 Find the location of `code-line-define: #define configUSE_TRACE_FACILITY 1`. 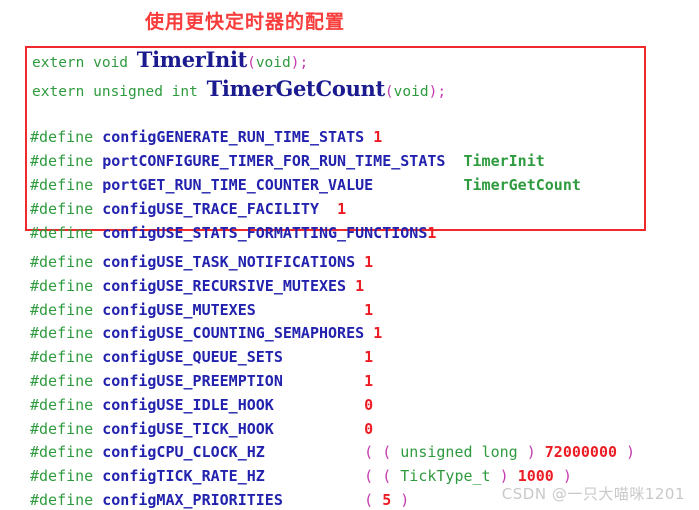

code-line-define: #define configUSE_TRACE_FACILITY 1 is located at coordinates (188, 209).